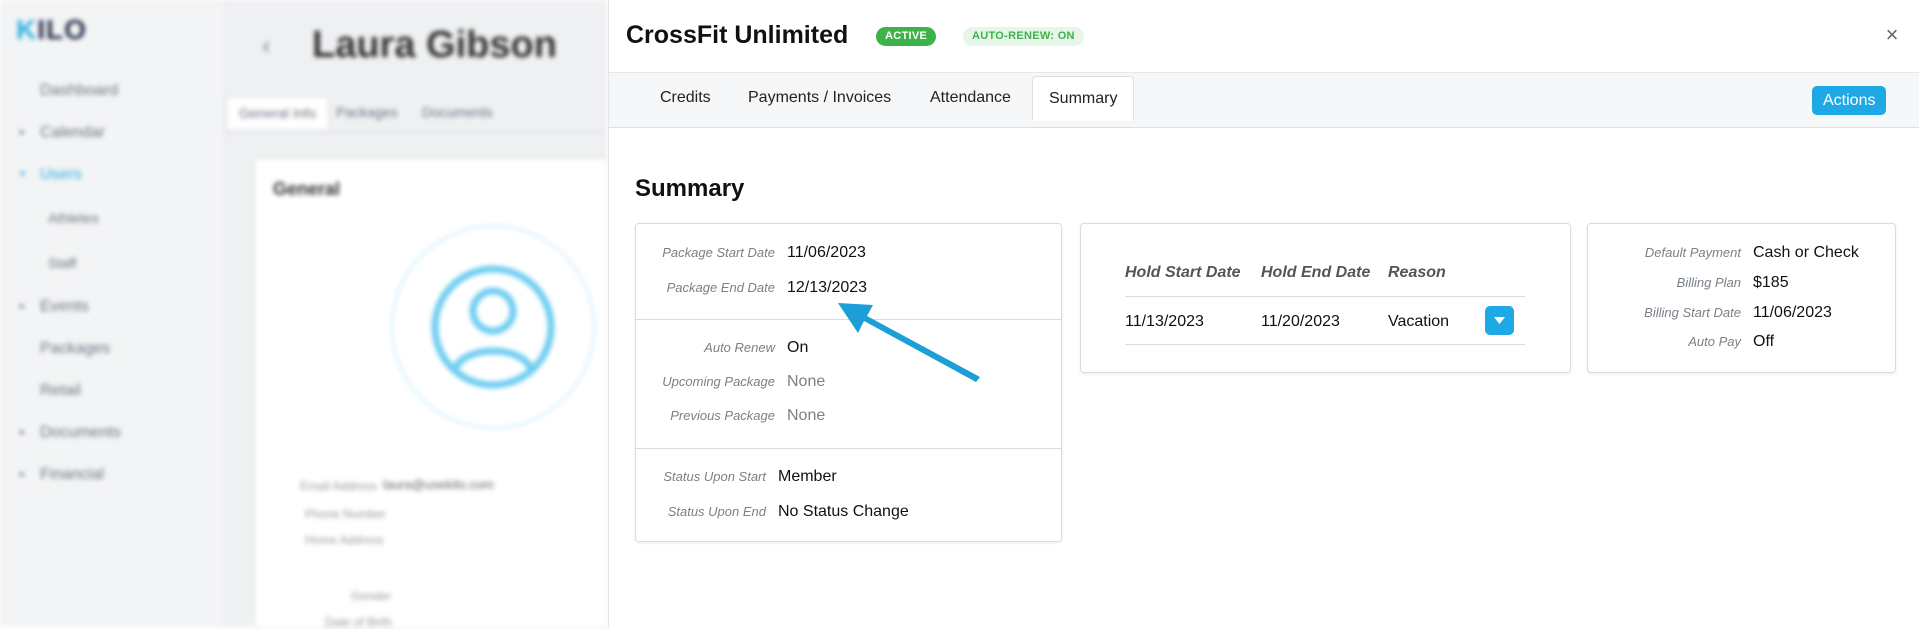  I want to click on auto-pay-value: Off, so click(1764, 341).